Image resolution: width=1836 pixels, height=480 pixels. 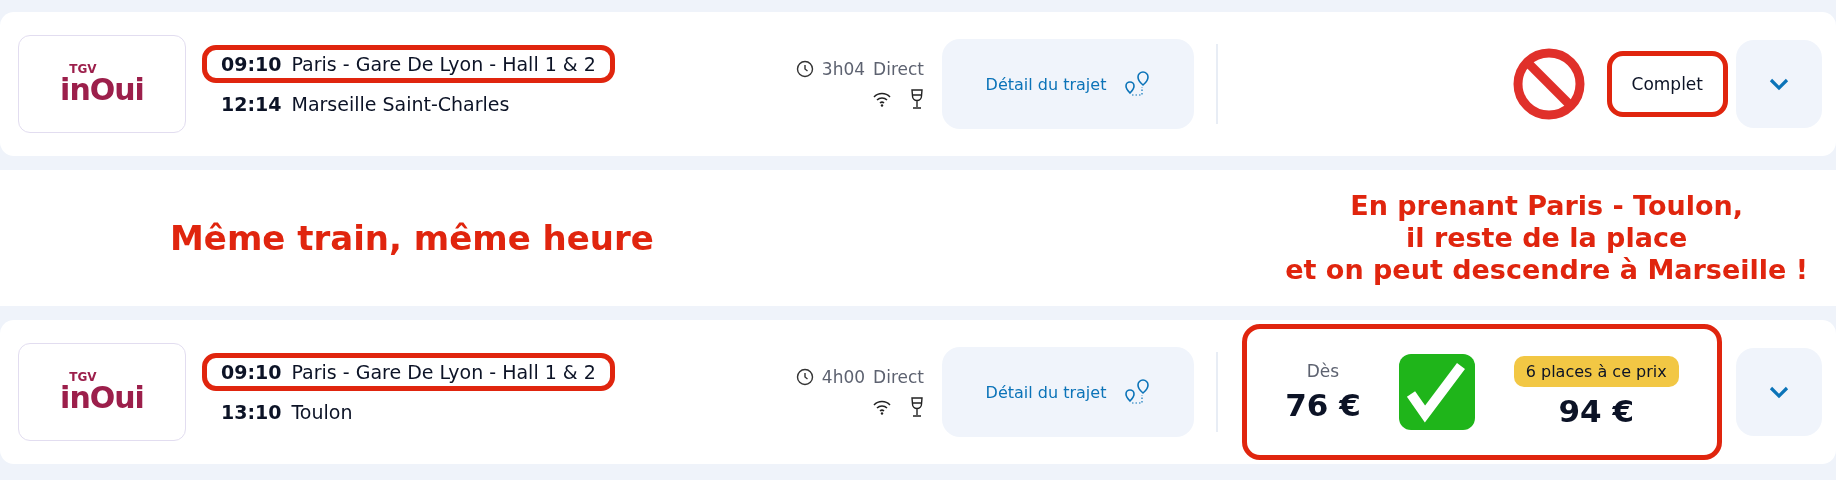 What do you see at coordinates (1596, 371) in the screenshot?
I see `seats-badge: 6 places à ce prix` at bounding box center [1596, 371].